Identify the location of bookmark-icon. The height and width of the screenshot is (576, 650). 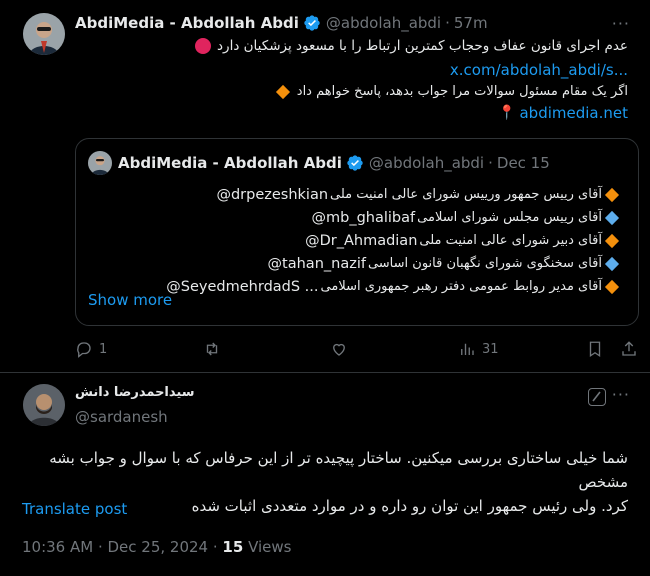
(595, 349).